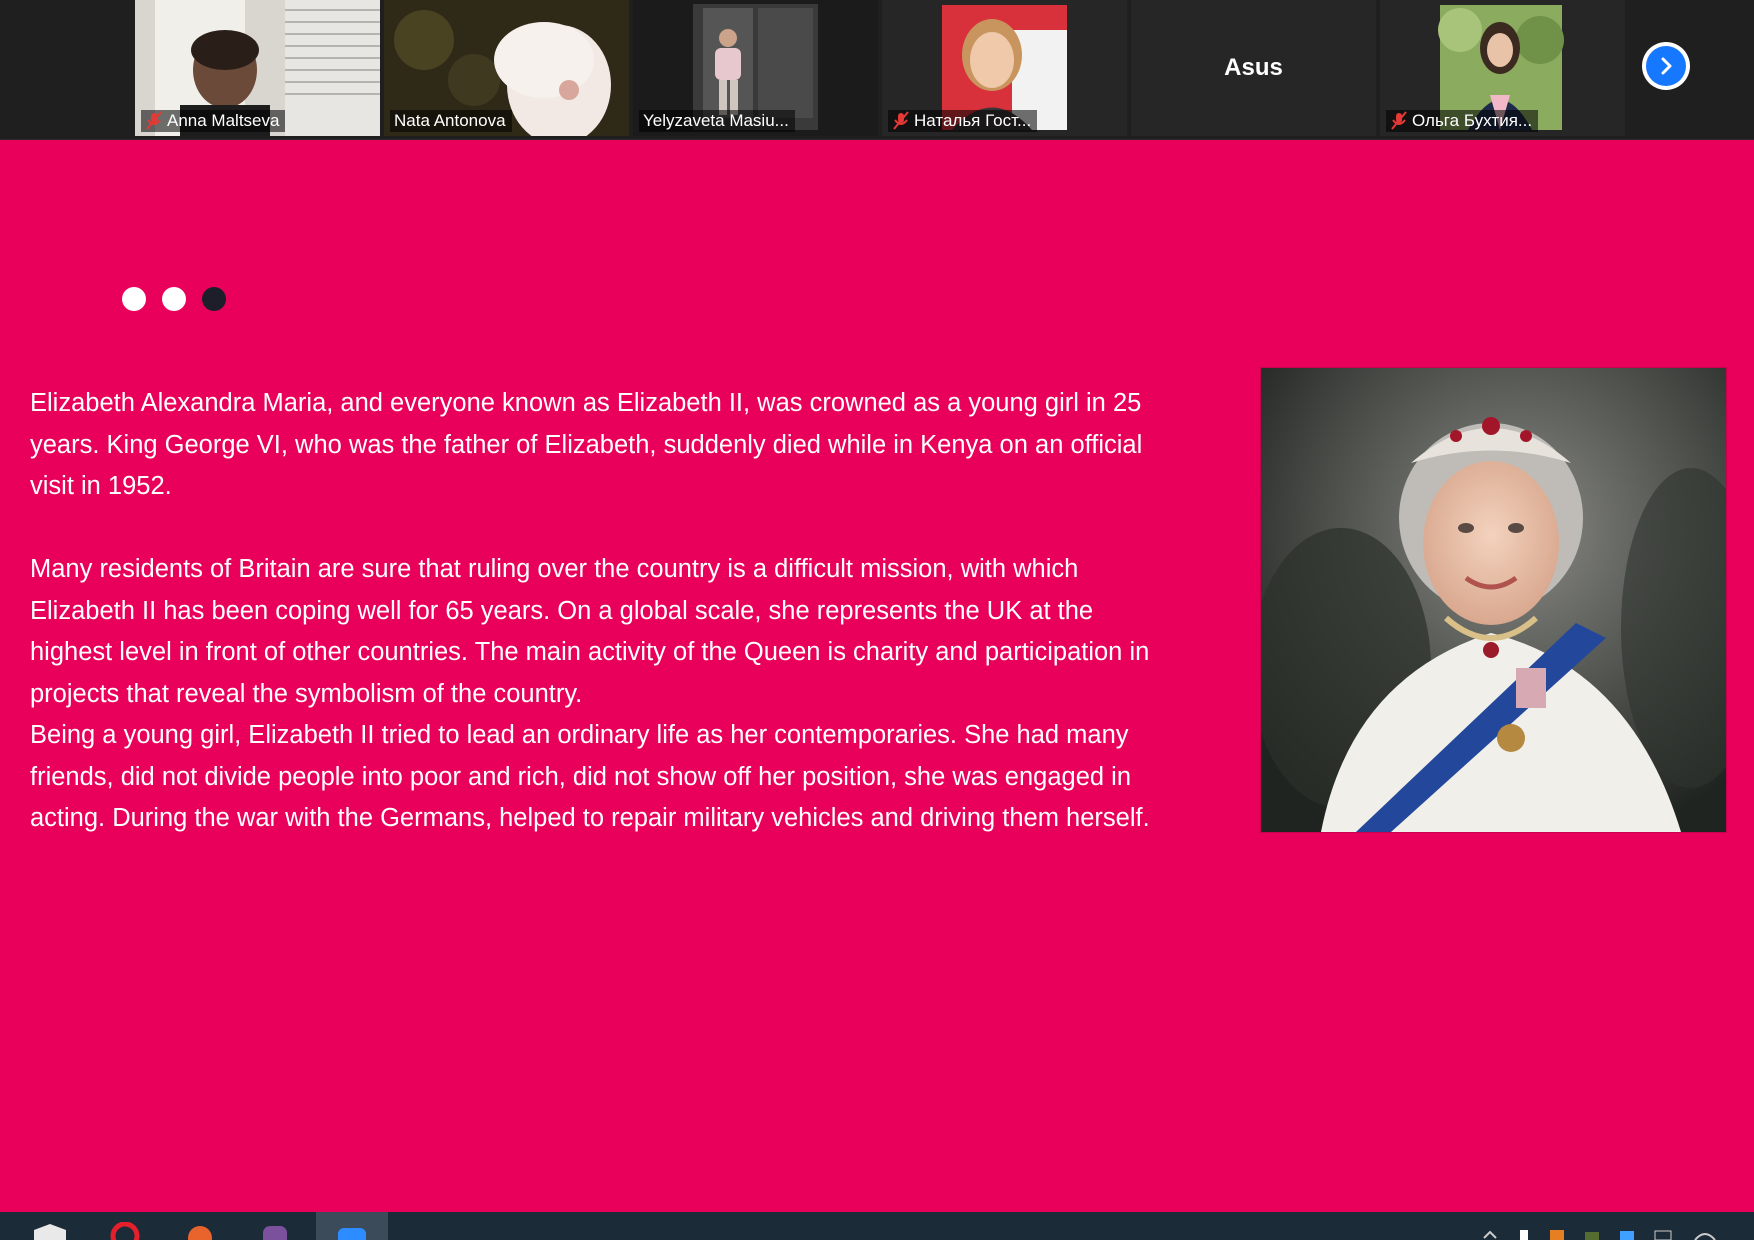  What do you see at coordinates (877, 1226) in the screenshot?
I see `os-taskbar` at bounding box center [877, 1226].